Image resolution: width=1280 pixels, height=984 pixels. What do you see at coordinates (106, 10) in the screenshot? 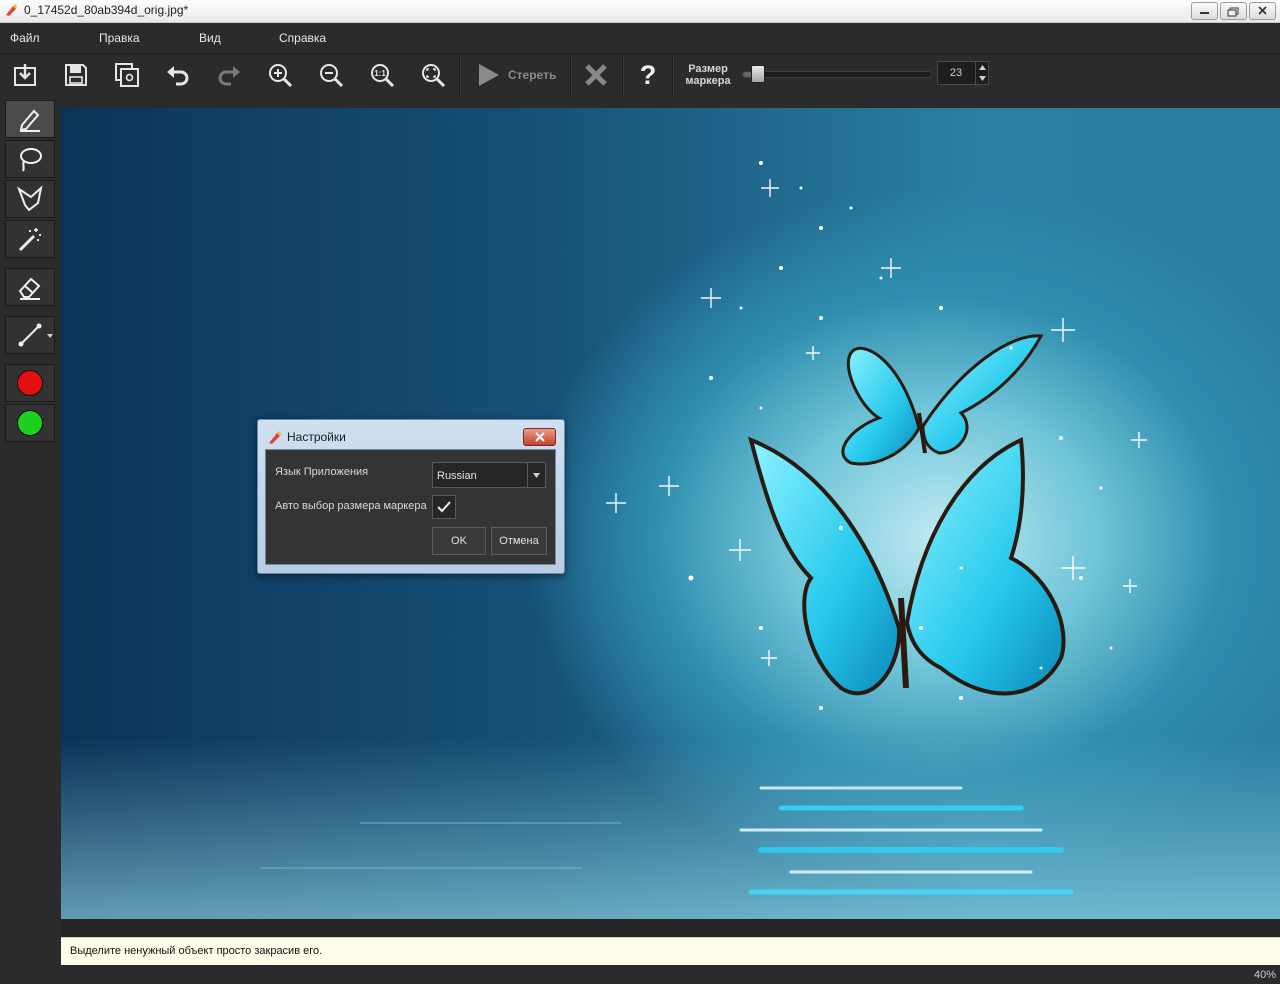
I see `window-title: 0_17452d_80ab394d_orig.jpg*` at bounding box center [106, 10].